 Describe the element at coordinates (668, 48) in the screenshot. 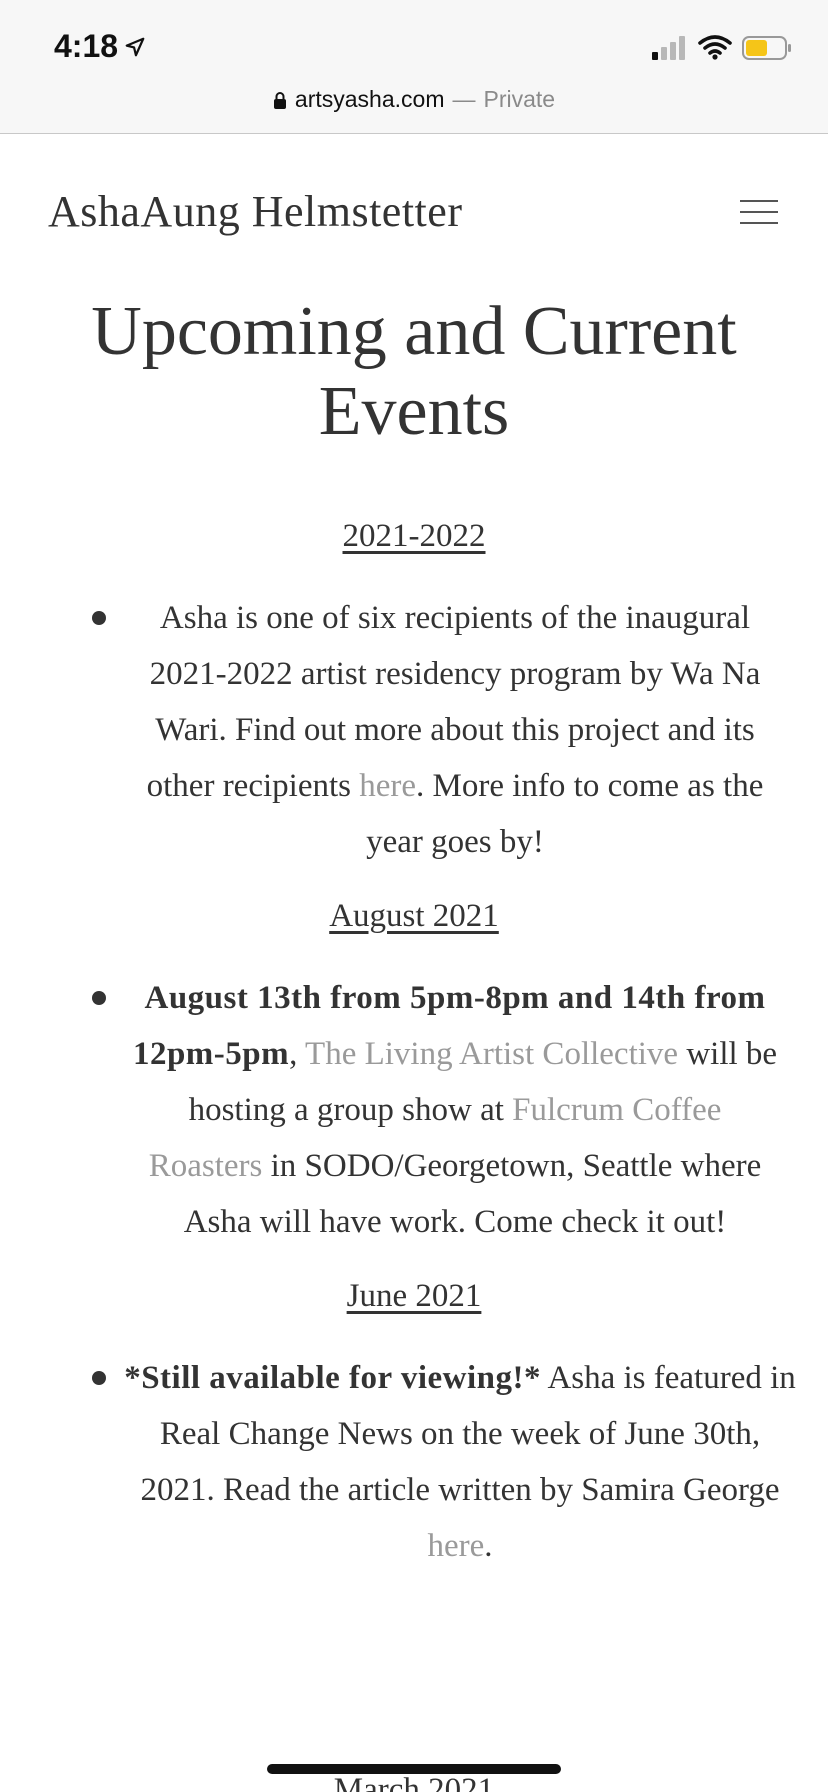

I see `cellular-signal-icon` at that location.